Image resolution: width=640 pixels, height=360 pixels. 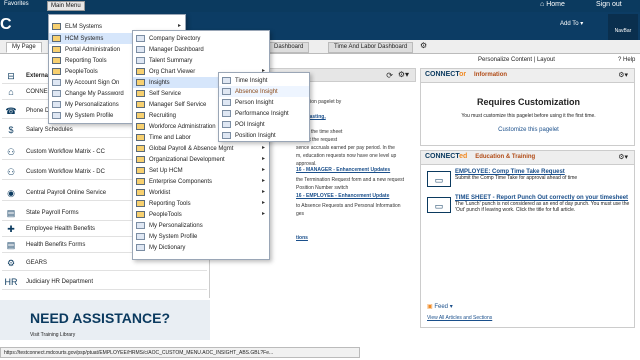 What do you see at coordinates (201, 214) in the screenshot?
I see `menu-item-peopletools: PeopleTools ▸` at bounding box center [201, 214].